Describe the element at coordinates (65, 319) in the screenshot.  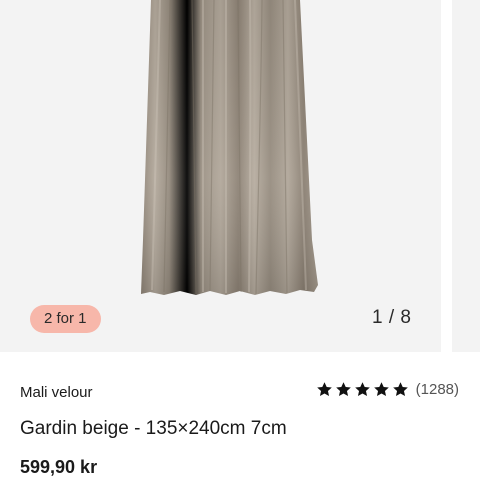
I see `promo-badge: 2 for 1` at that location.